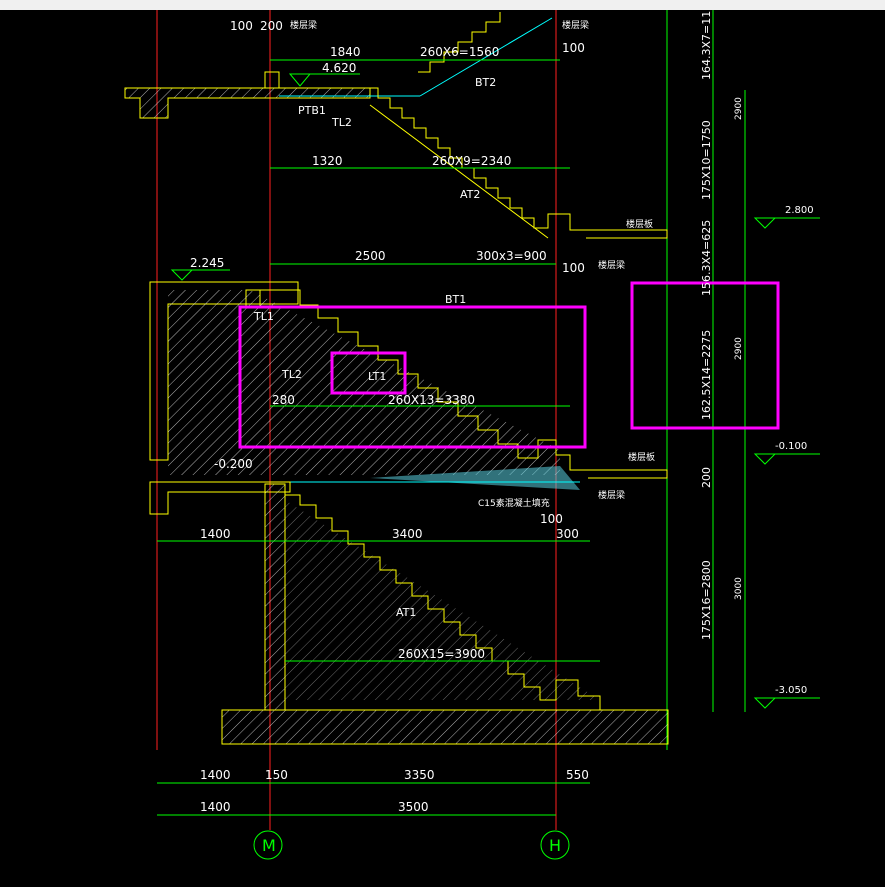 Image resolution: width=885 pixels, height=891 pixels. What do you see at coordinates (441, 654) in the screenshot?
I see `dim-260x15: 260X15=3900` at bounding box center [441, 654].